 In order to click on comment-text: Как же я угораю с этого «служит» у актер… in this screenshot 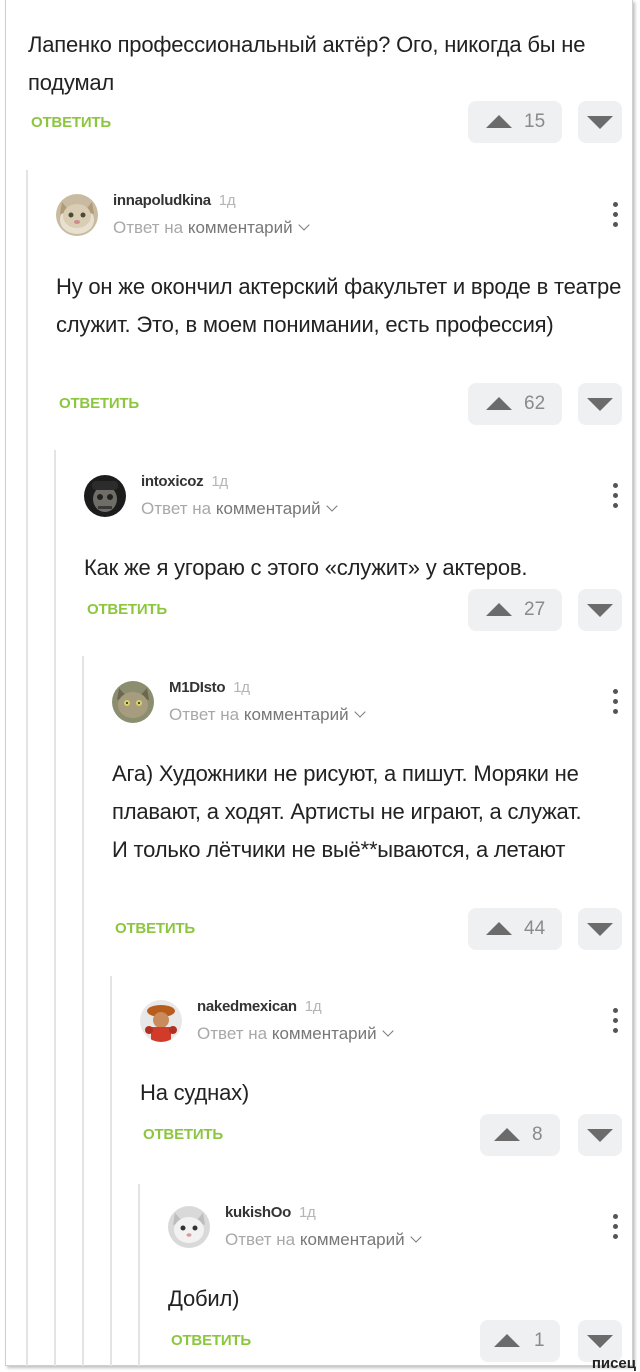, I will do `click(306, 567)`.